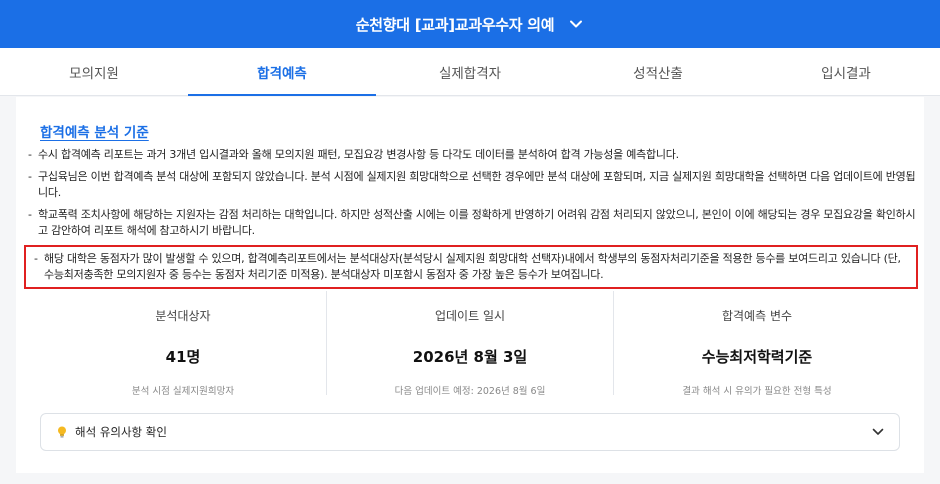 This screenshot has width=940, height=484. Describe the element at coordinates (94, 71) in the screenshot. I see `tab-mock-application: 모의지원` at that location.